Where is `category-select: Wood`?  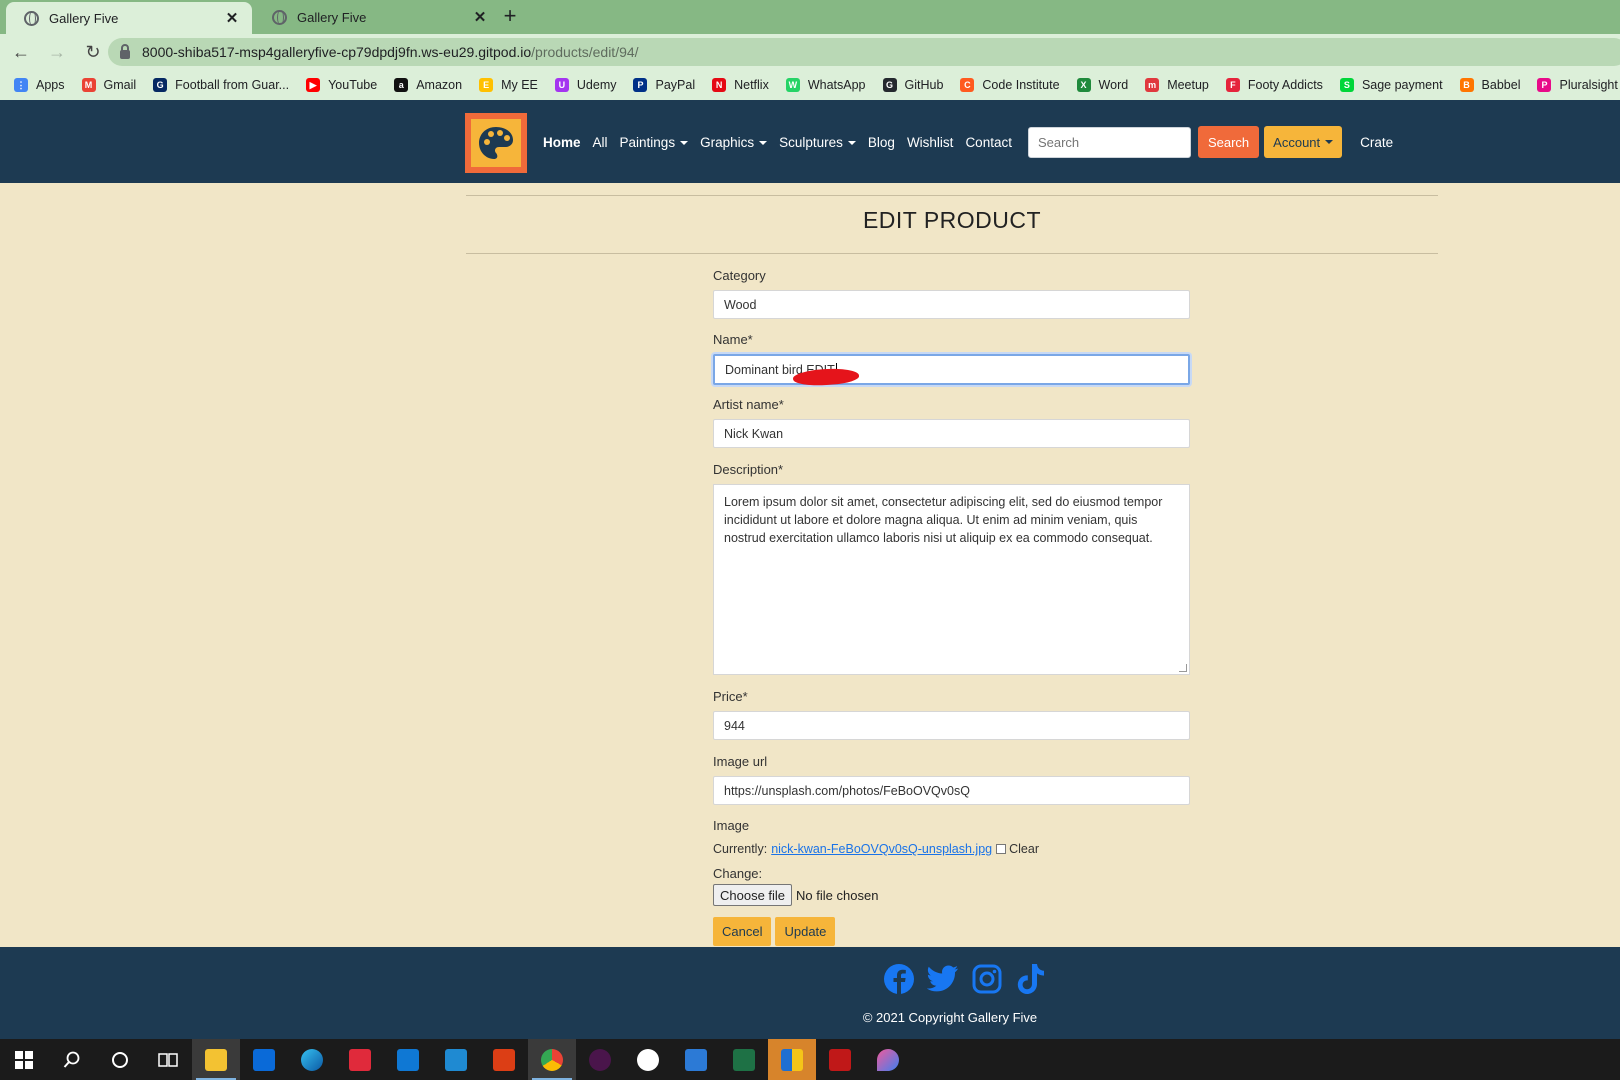 category-select: Wood is located at coordinates (951, 304).